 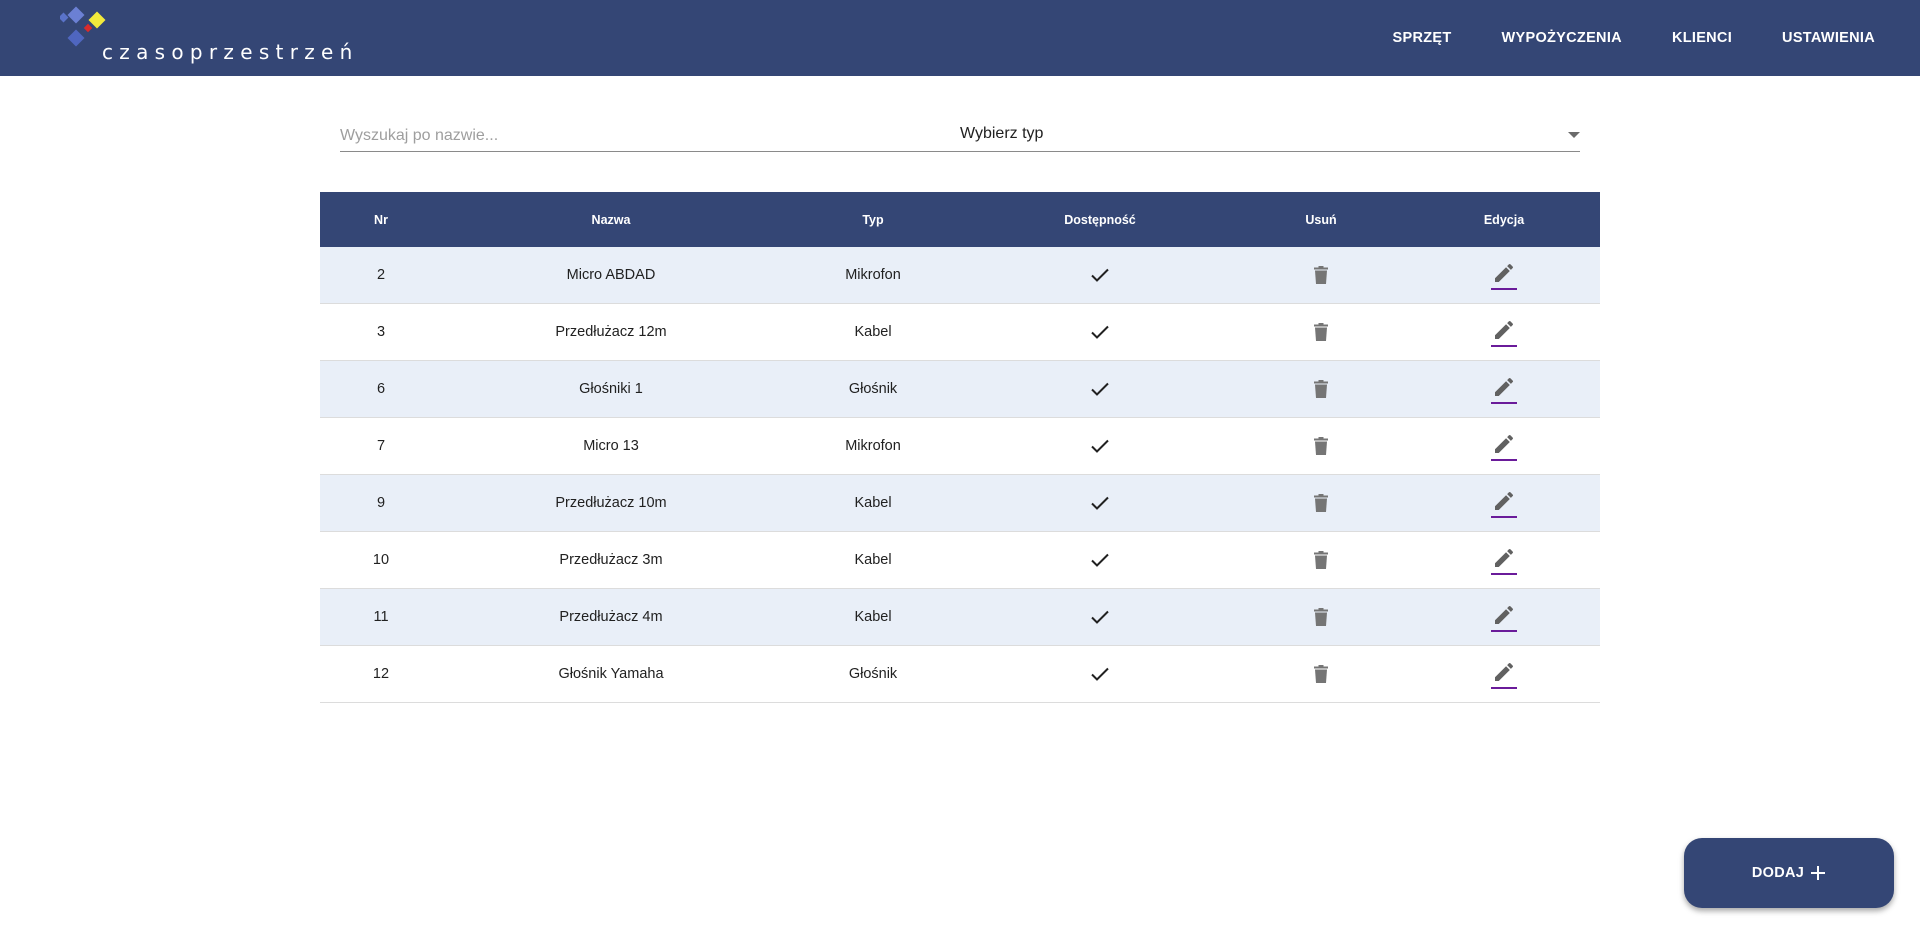 What do you see at coordinates (206, 38) in the screenshot?
I see `brand-logo: czasoprzestrzeń` at bounding box center [206, 38].